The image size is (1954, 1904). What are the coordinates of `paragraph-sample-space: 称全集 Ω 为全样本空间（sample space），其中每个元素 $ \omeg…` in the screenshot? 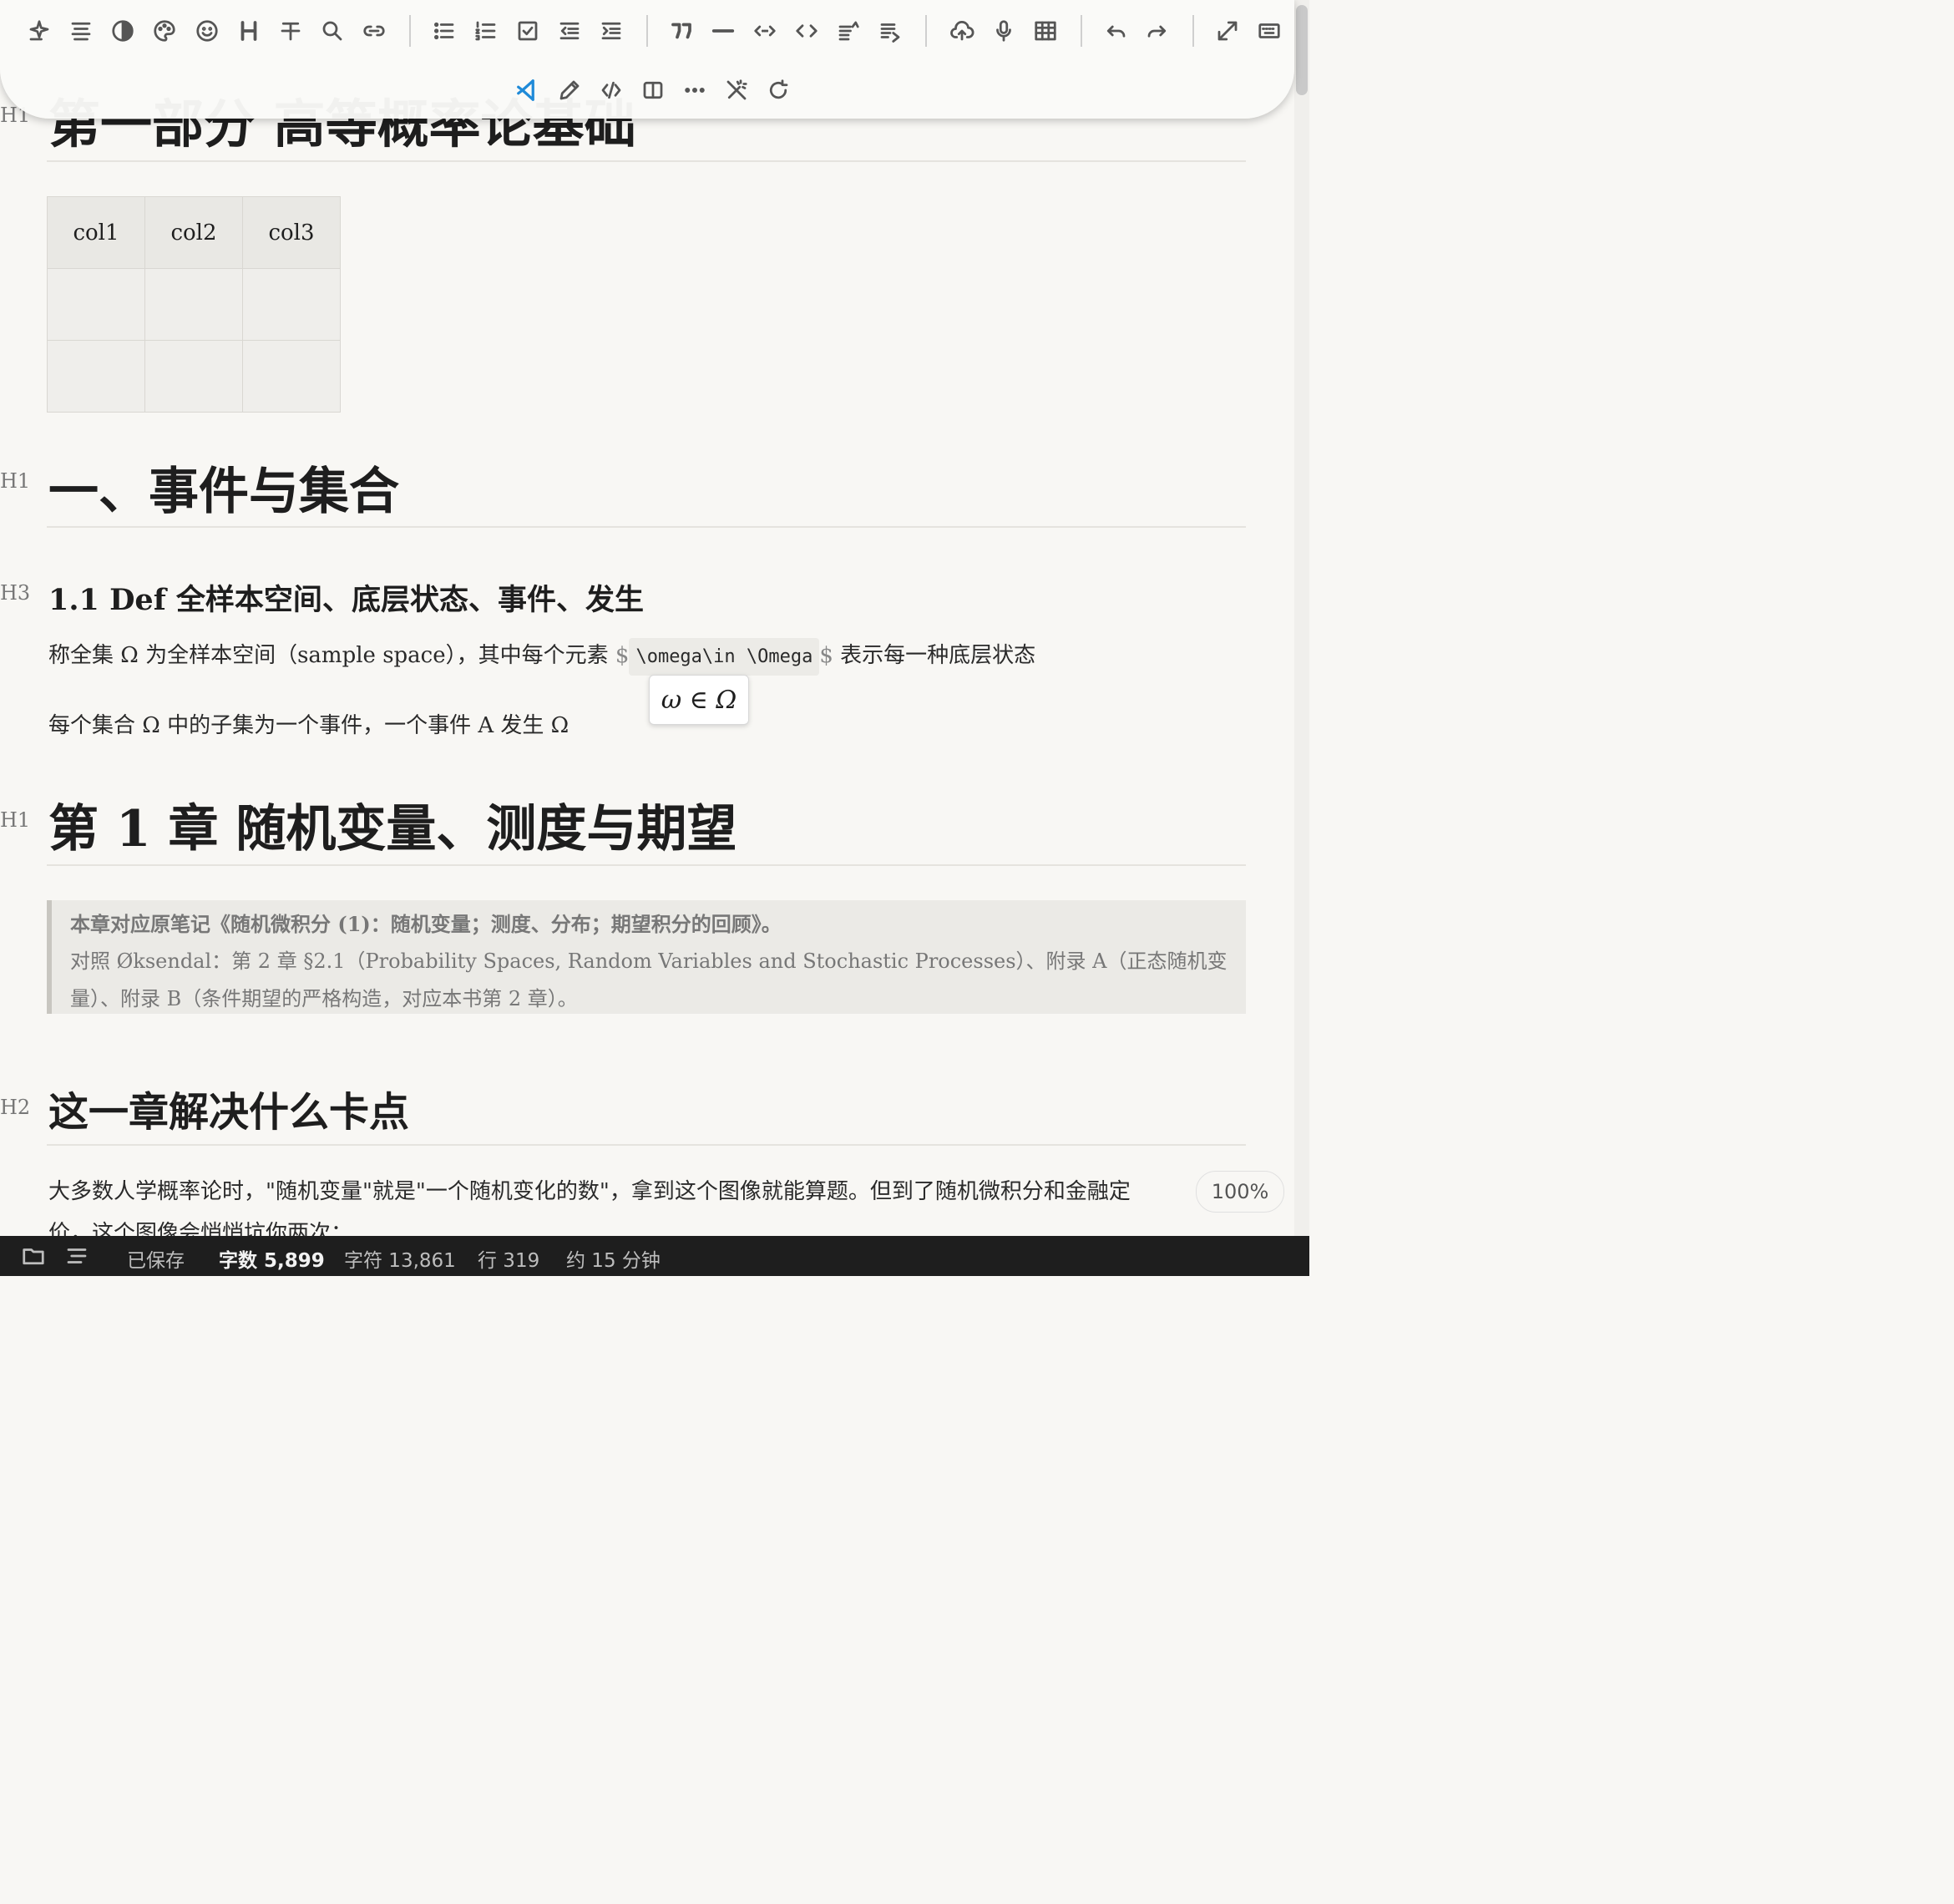 It's located at (542, 657).